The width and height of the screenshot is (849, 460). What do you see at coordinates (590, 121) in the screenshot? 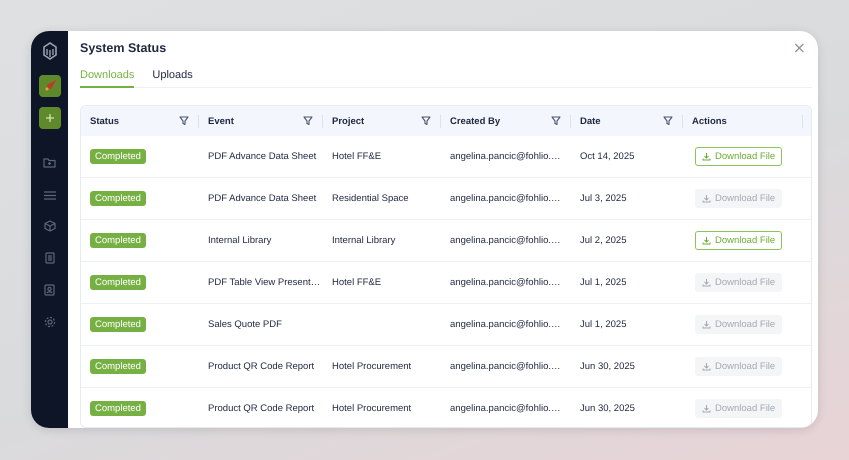
I see `column-header: Date` at bounding box center [590, 121].